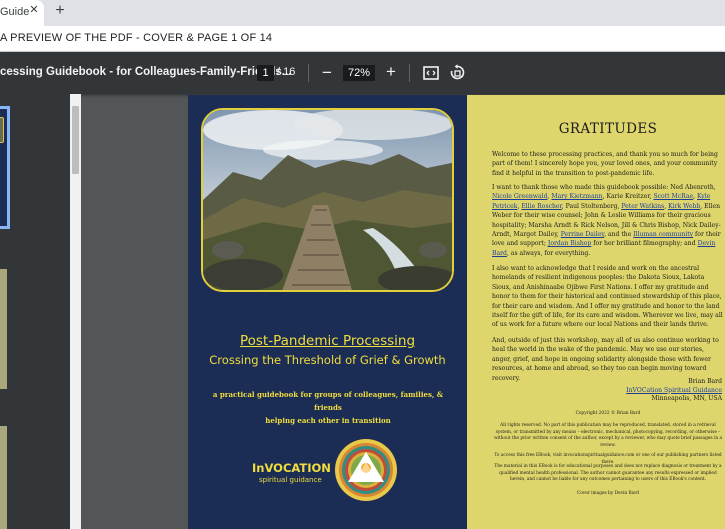 This screenshot has width=725, height=529. Describe the element at coordinates (541, 206) in the screenshot. I see `name-link: Ellie Roscher` at that location.